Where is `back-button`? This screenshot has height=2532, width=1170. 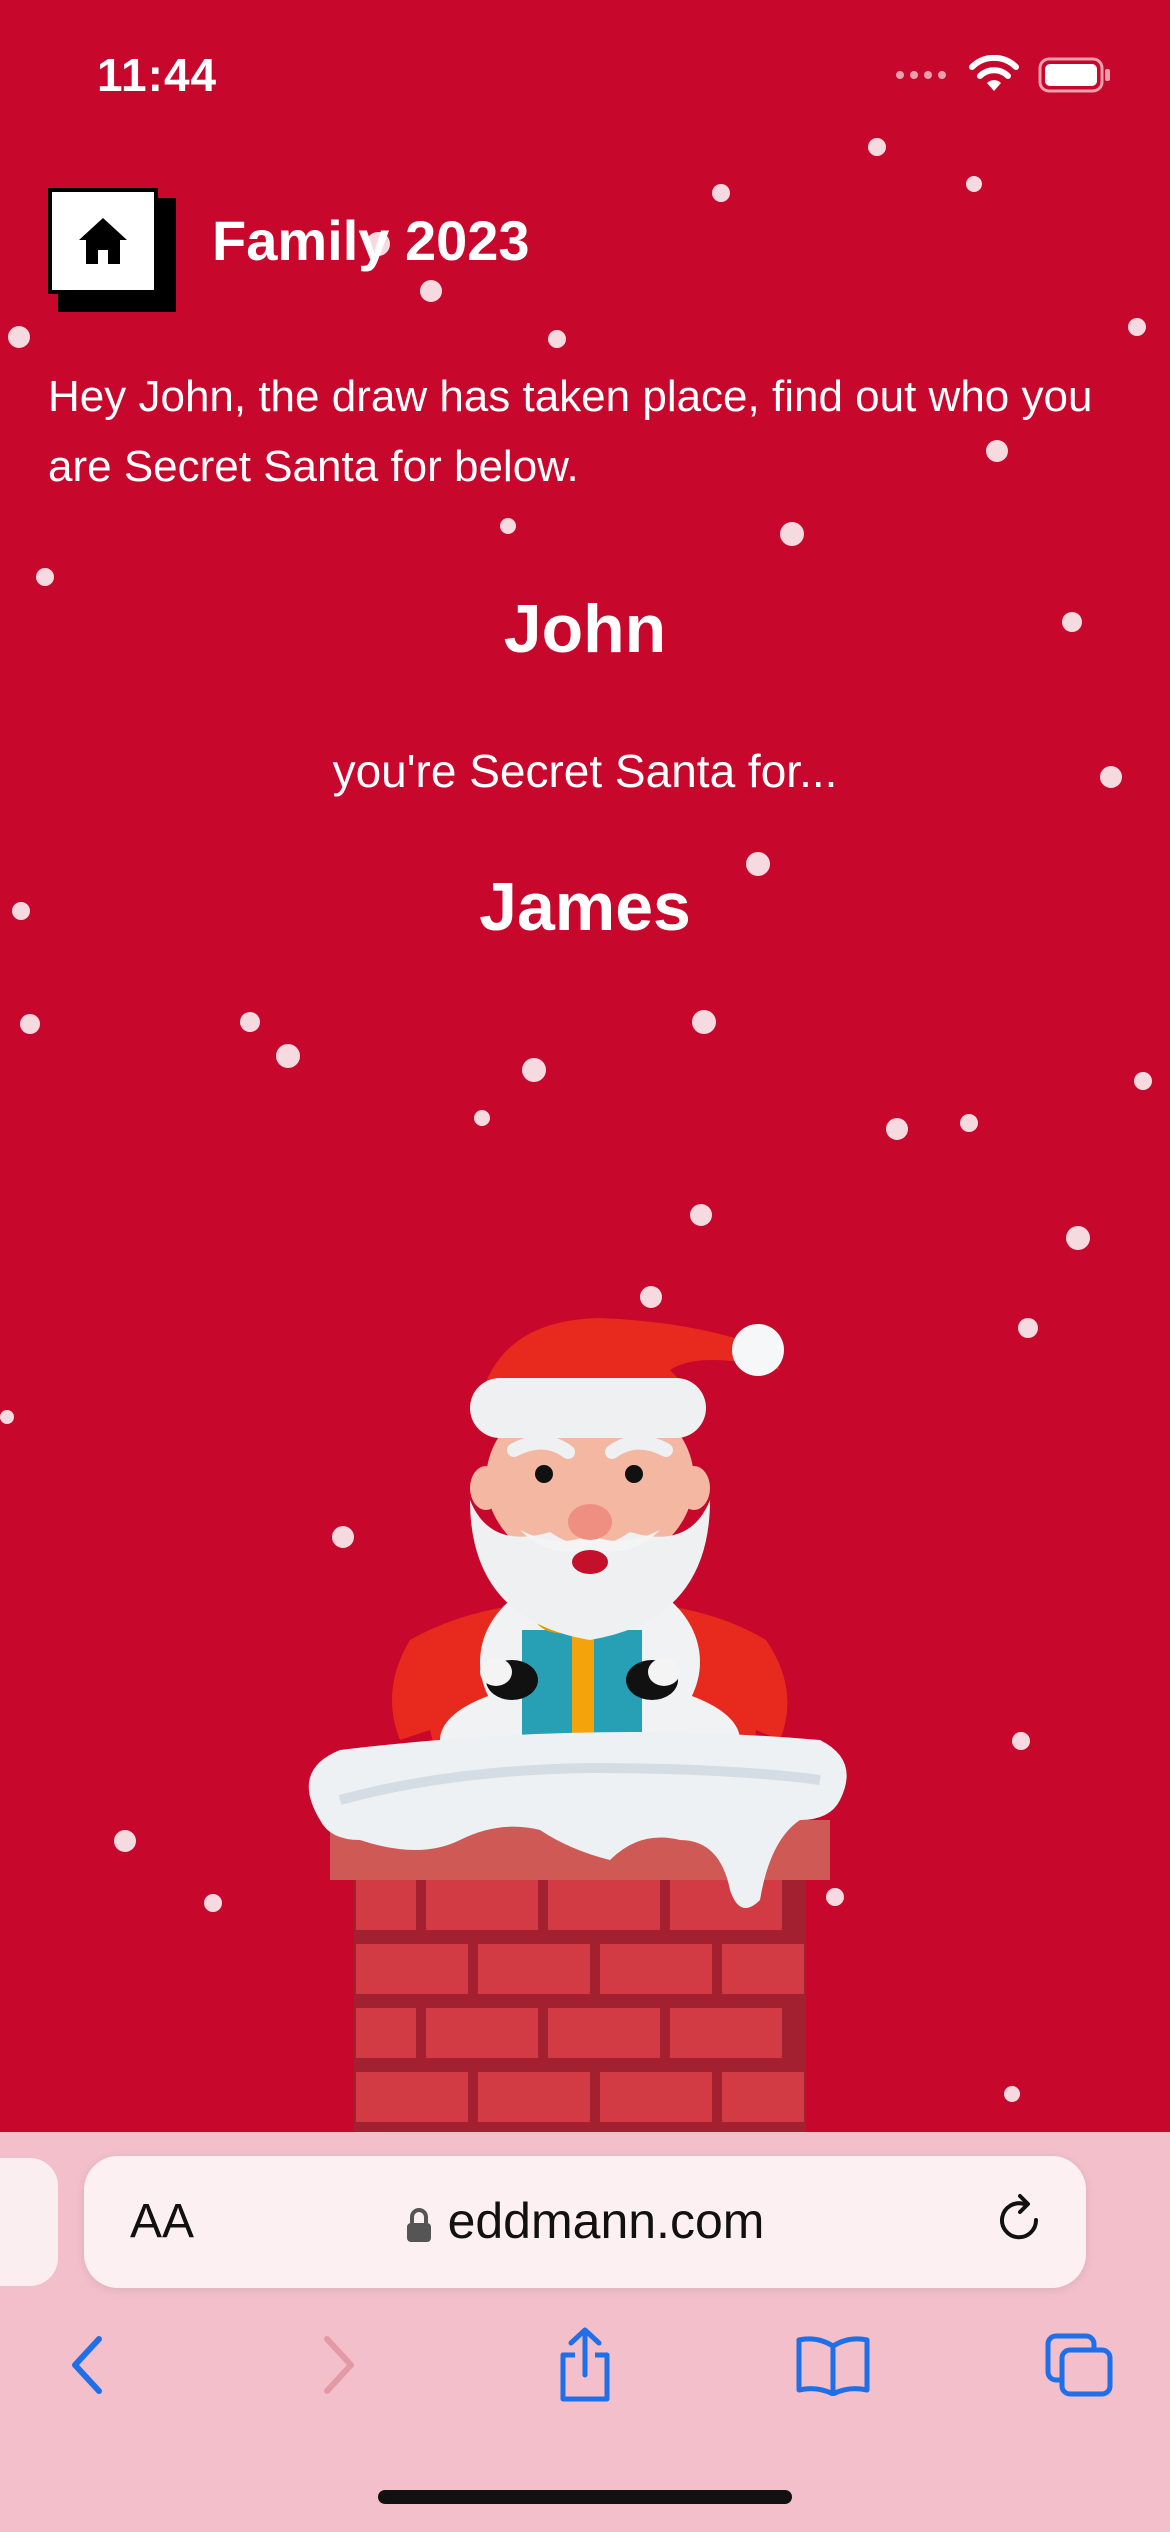
back-button is located at coordinates (87, 2365).